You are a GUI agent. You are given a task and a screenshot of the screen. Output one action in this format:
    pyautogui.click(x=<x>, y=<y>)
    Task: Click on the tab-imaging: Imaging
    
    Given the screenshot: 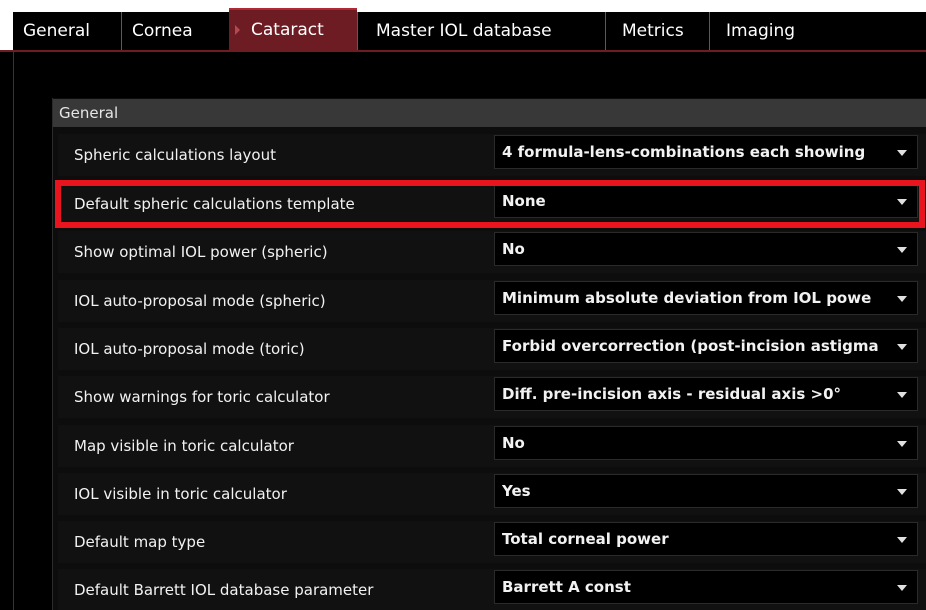 What is the action you would take?
    pyautogui.click(x=772, y=31)
    